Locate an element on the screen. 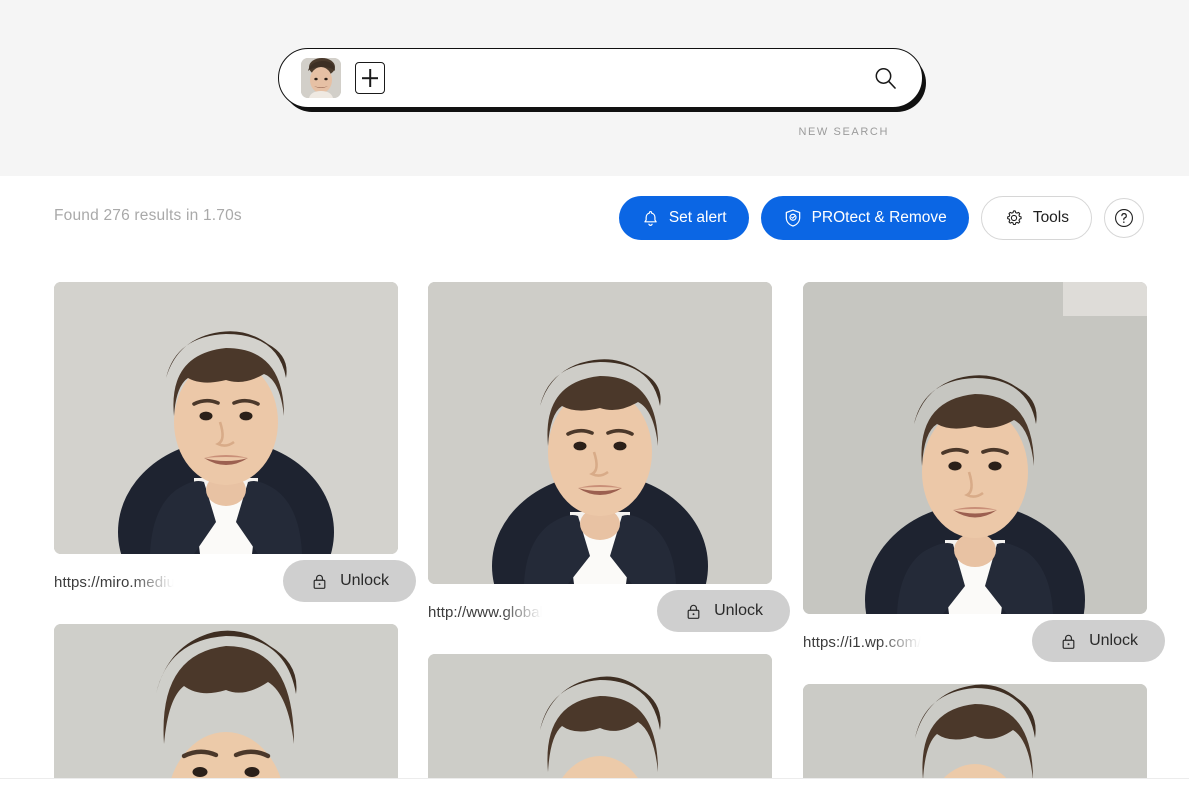 Image resolution: width=1189 pixels, height=794 pixels. protect-remove-label: PROtect & Remove is located at coordinates (879, 217).